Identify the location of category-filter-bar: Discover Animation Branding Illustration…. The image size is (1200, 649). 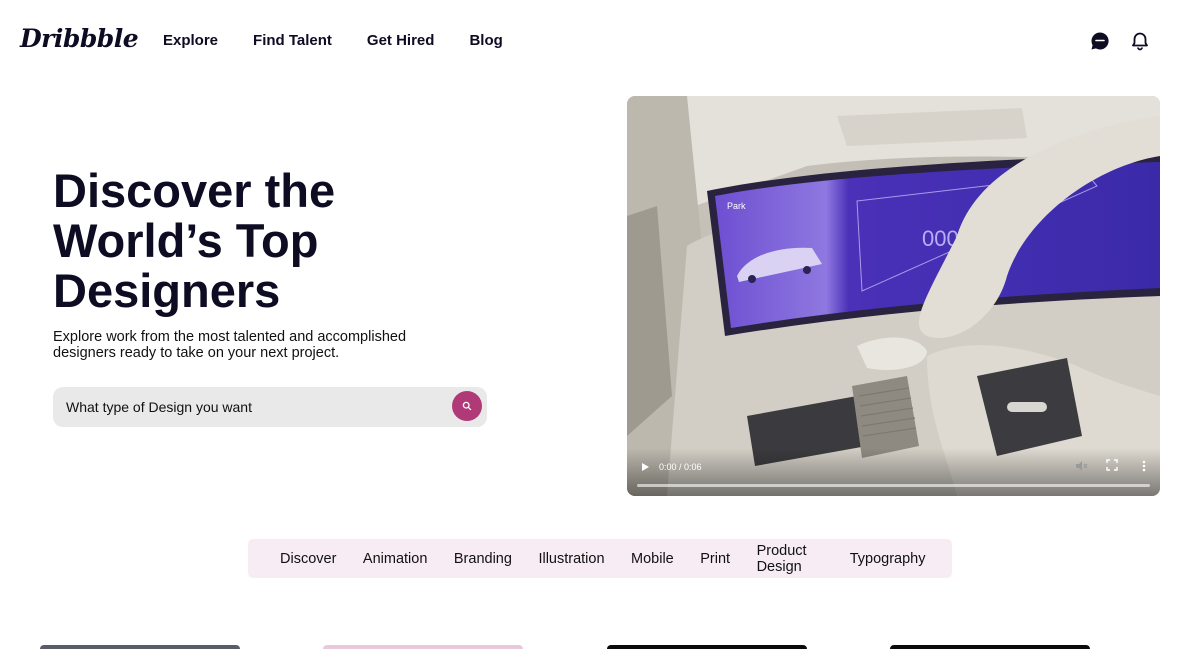
(600, 558).